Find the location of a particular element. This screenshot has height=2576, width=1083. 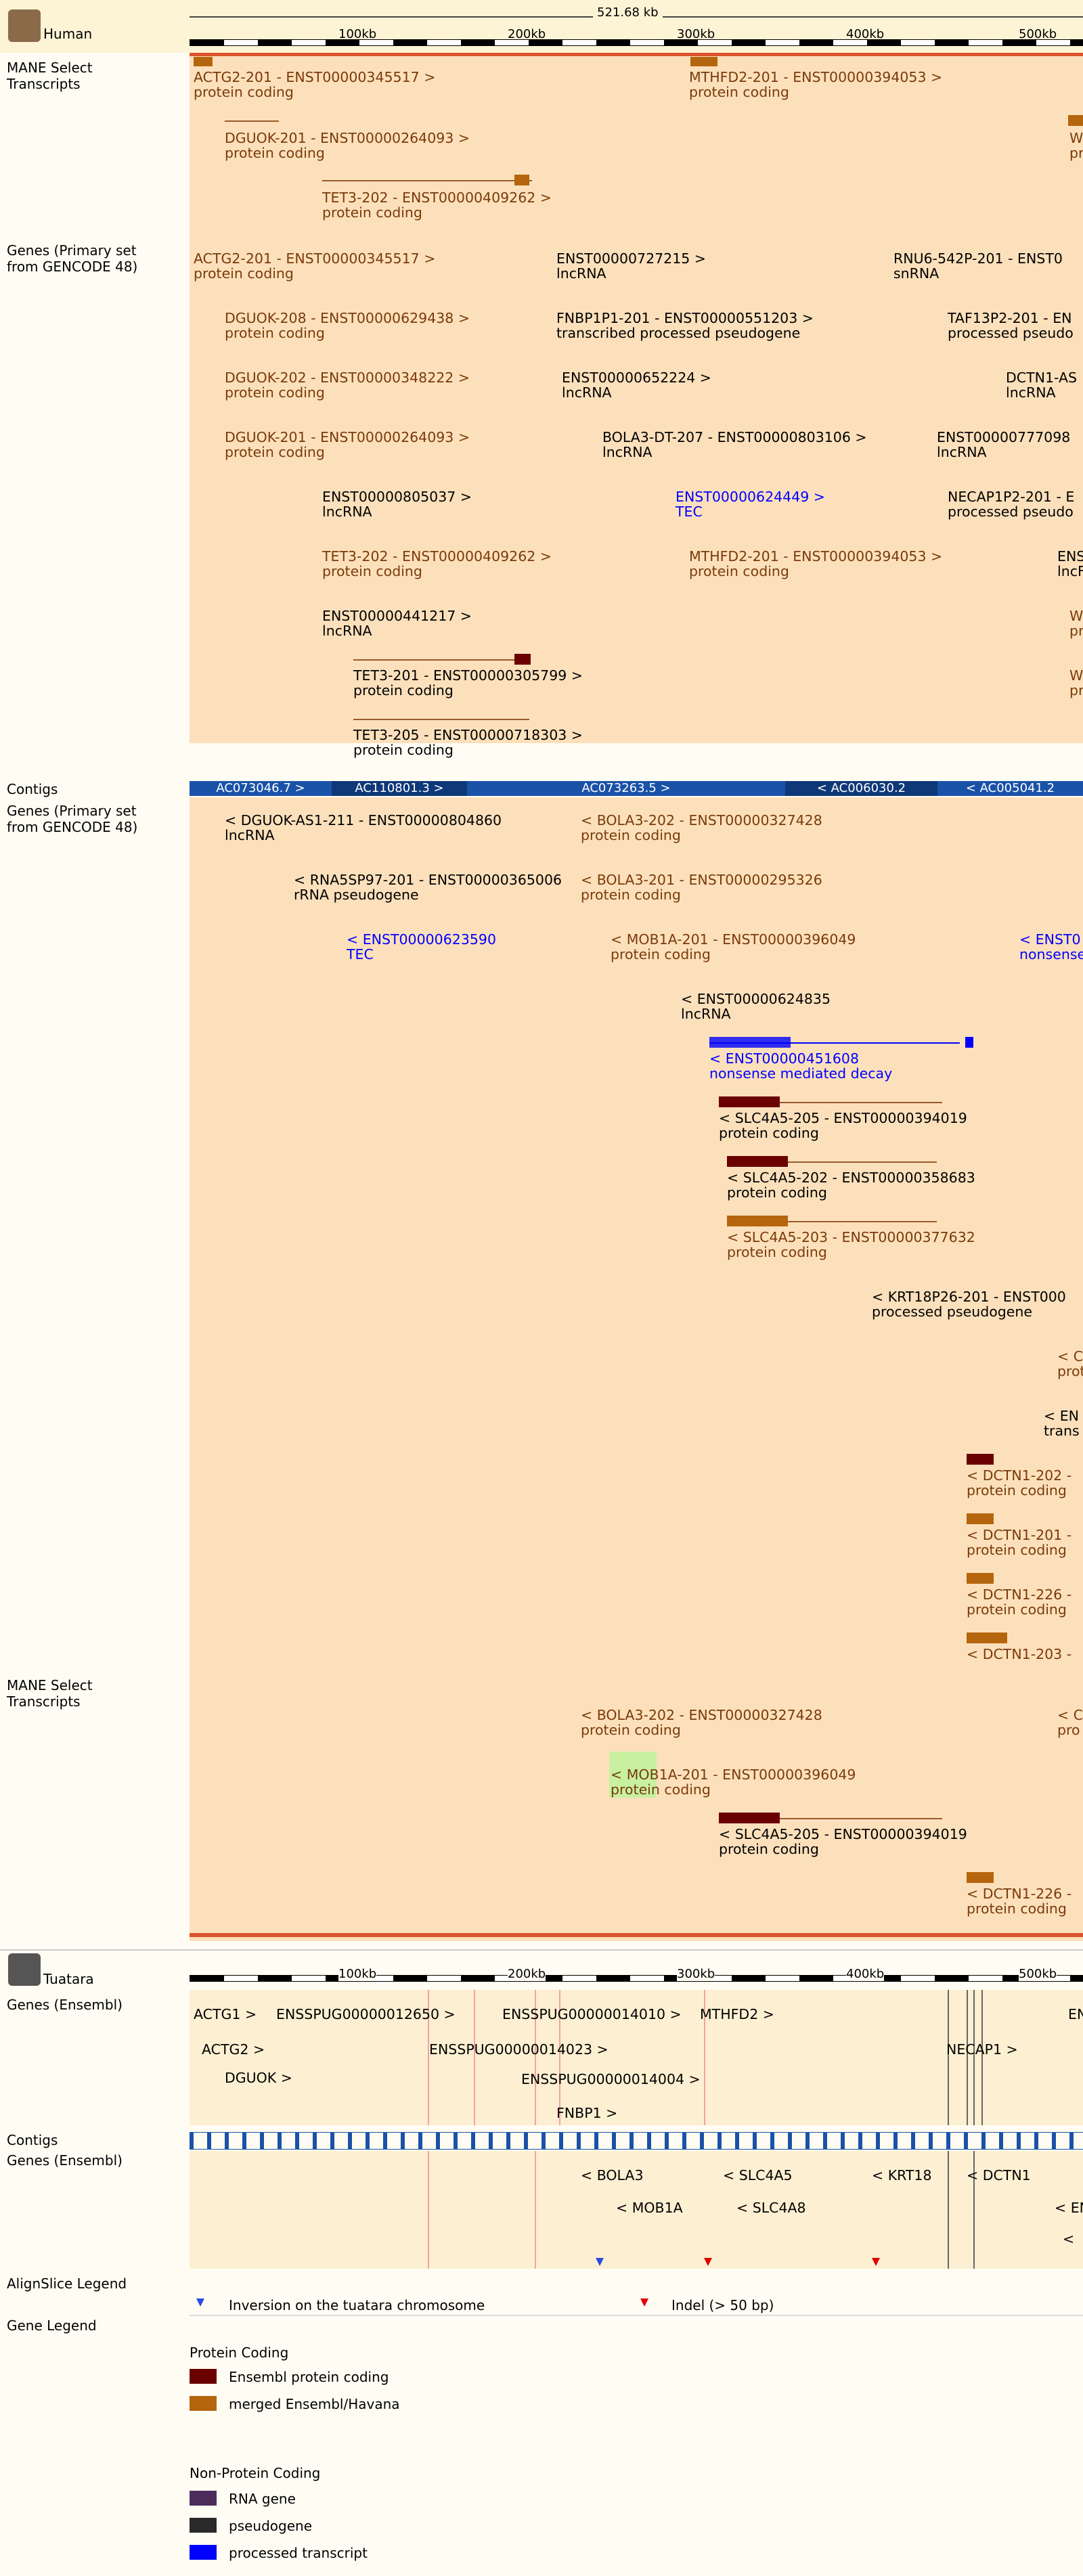

gene-label: FNBP1 > is located at coordinates (587, 2113).